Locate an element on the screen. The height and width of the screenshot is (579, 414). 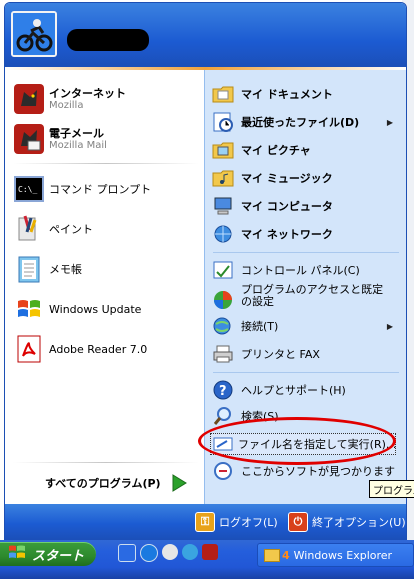
windows-logo-icon is located at coordinates (17, 554).